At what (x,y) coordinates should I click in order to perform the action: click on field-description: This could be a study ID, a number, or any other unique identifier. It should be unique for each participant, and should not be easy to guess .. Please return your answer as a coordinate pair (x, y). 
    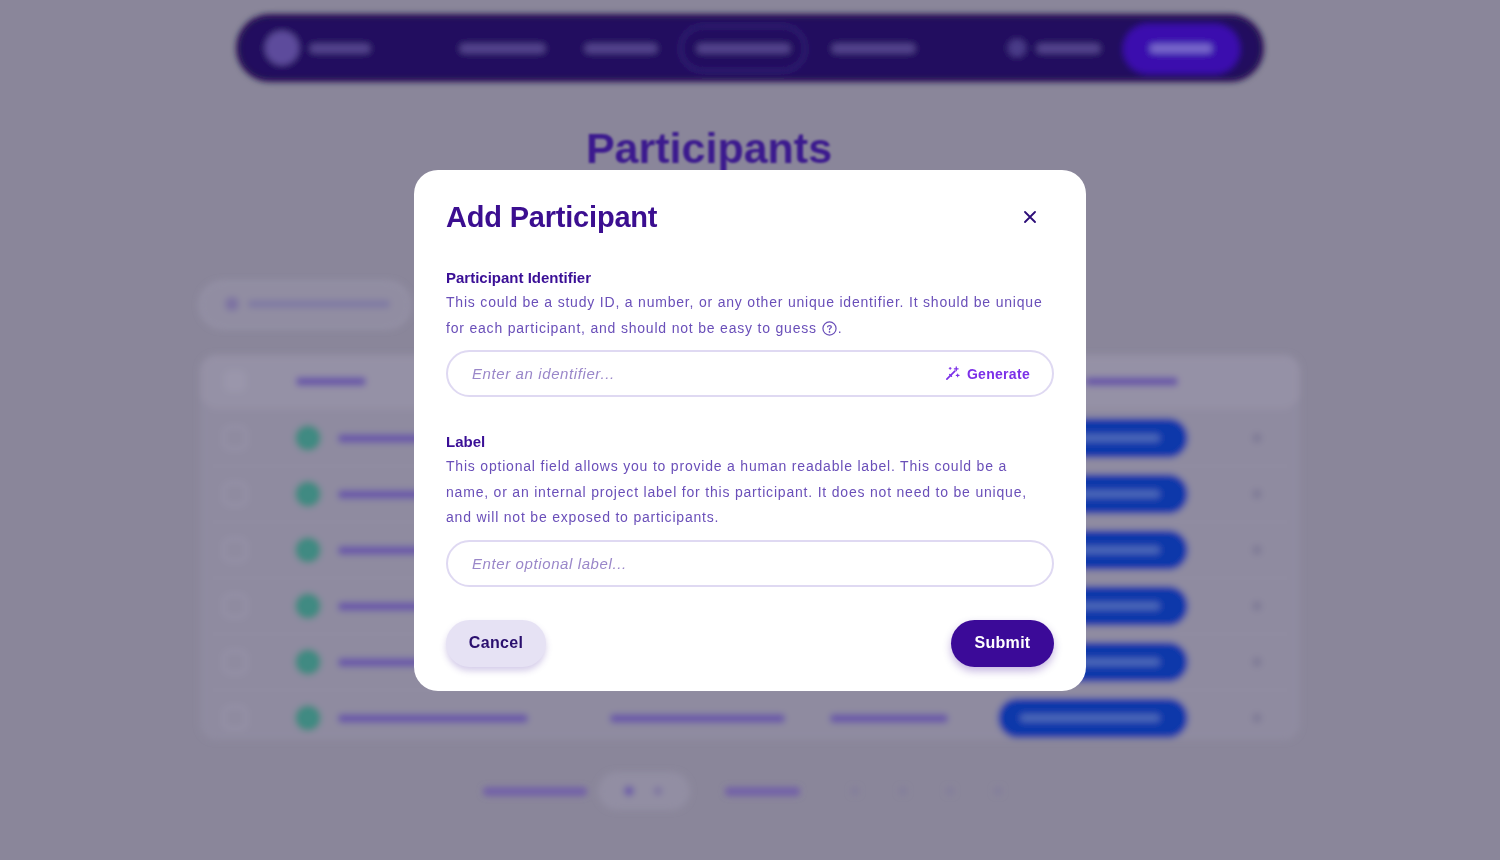
    Looking at the image, I should click on (745, 315).